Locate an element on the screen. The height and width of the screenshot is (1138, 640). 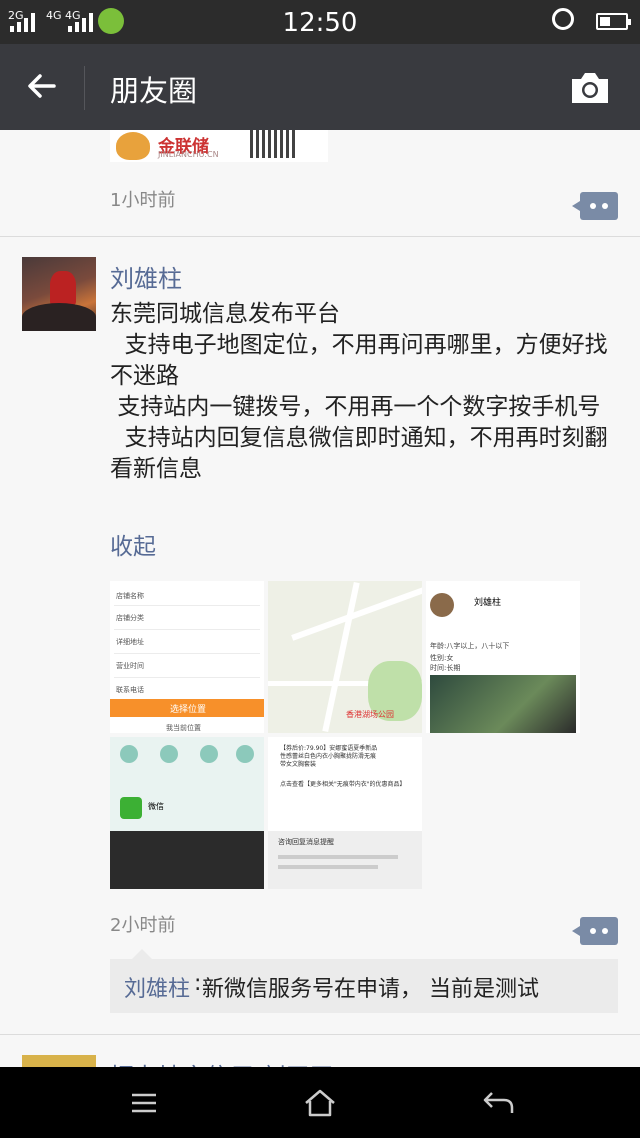
image-thumbnail-3: 刘雄柱 年龄:八字以上，八十以下 性别:女 时间:长期 is located at coordinates (503, 657).